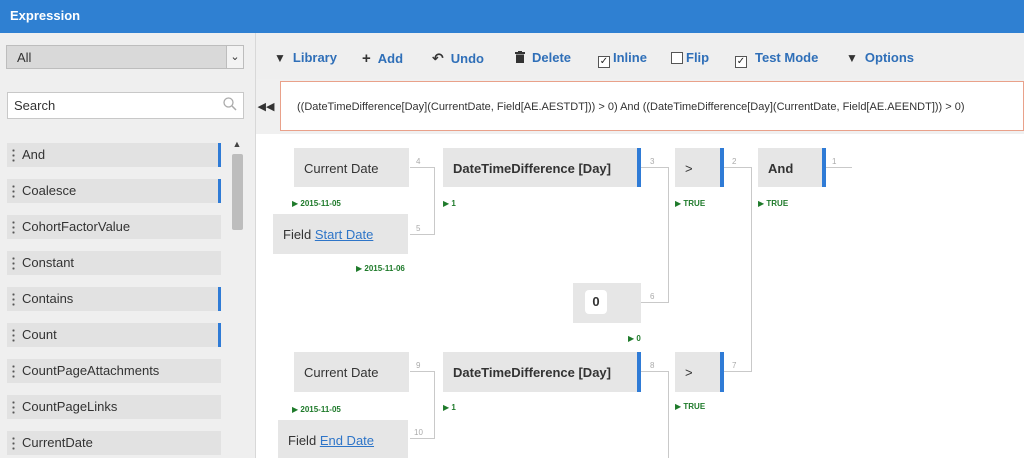 This screenshot has height=458, width=1024. What do you see at coordinates (652, 365) in the screenshot?
I see `pin-label: 8` at bounding box center [652, 365].